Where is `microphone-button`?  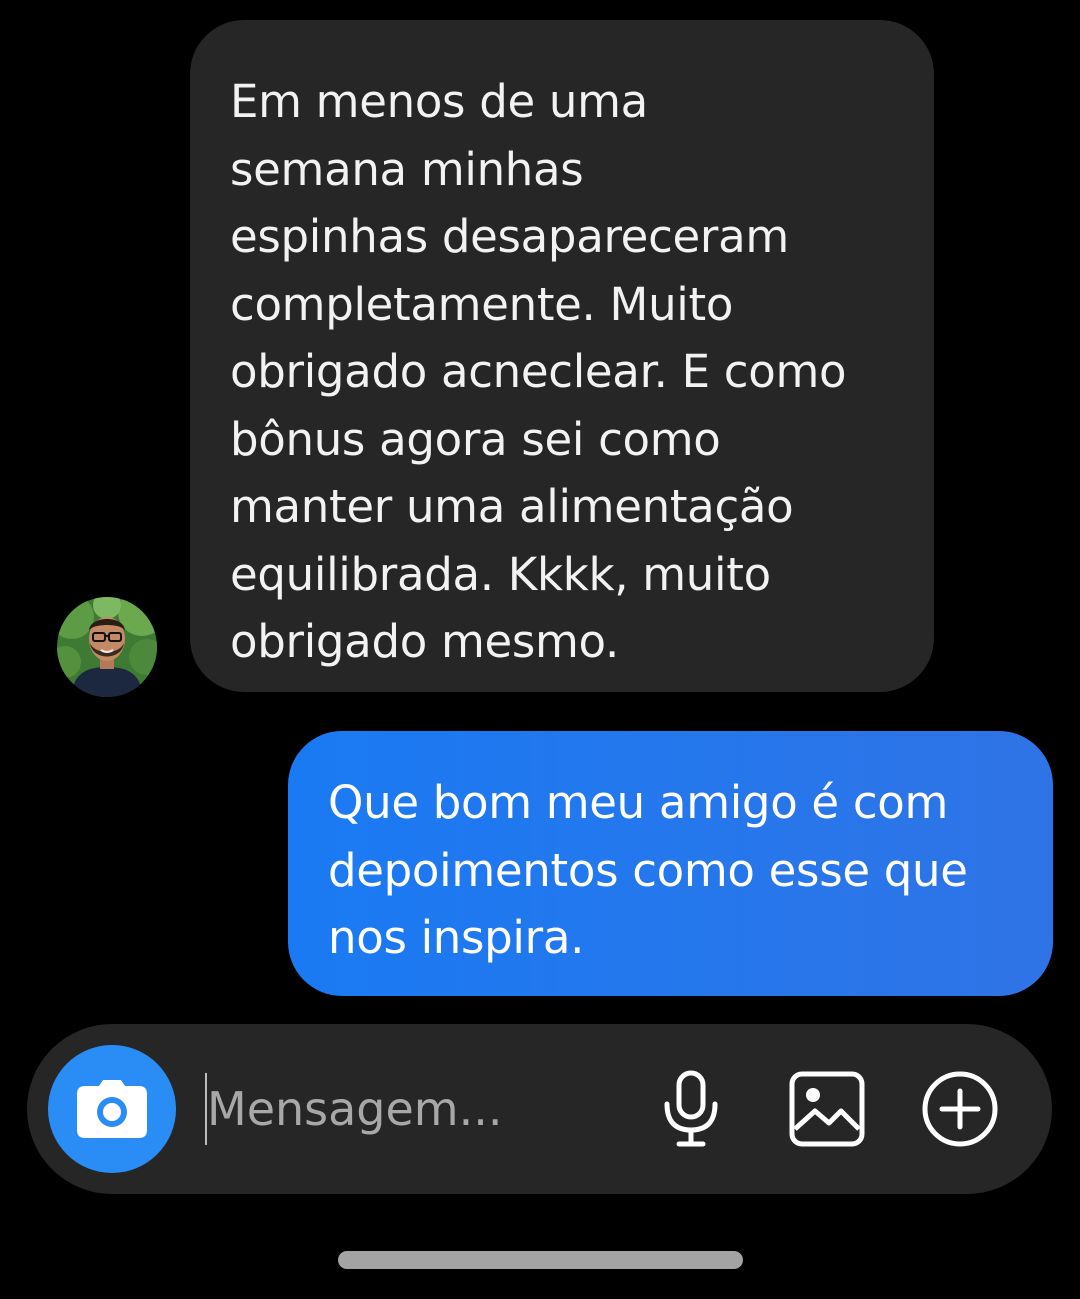
microphone-button is located at coordinates (691, 1109).